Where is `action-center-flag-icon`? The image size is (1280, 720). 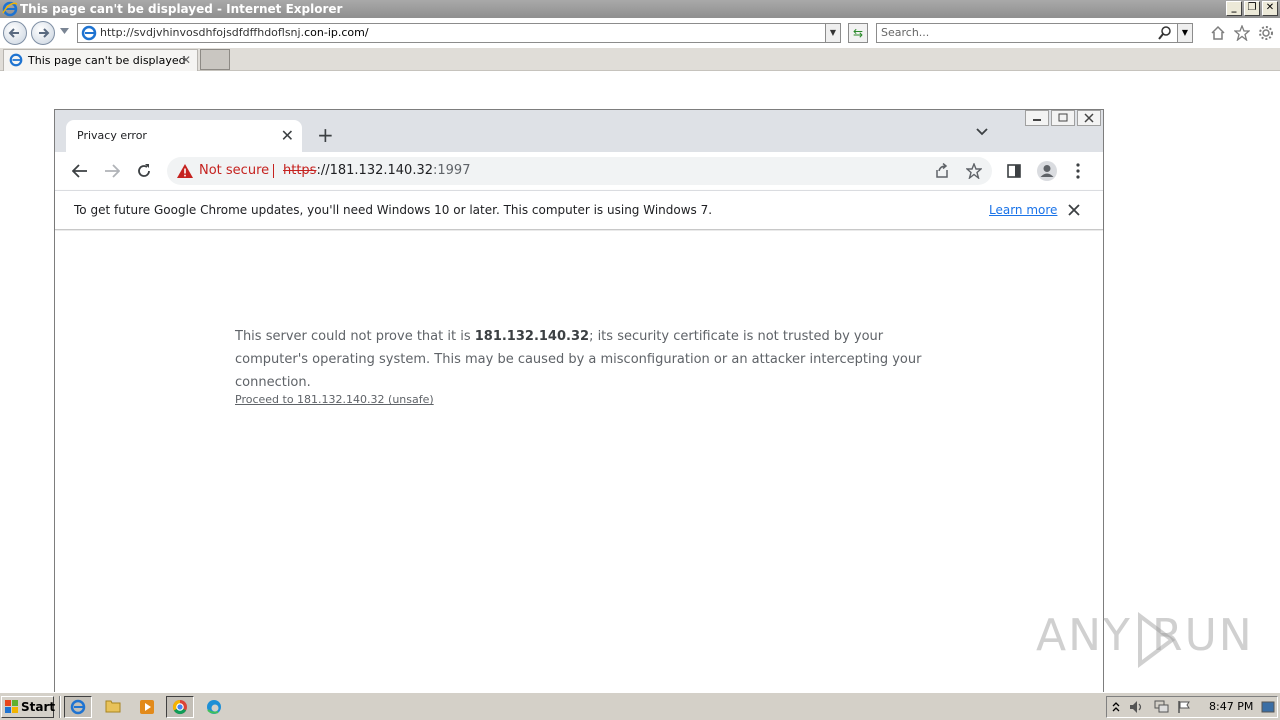 action-center-flag-icon is located at coordinates (1184, 707).